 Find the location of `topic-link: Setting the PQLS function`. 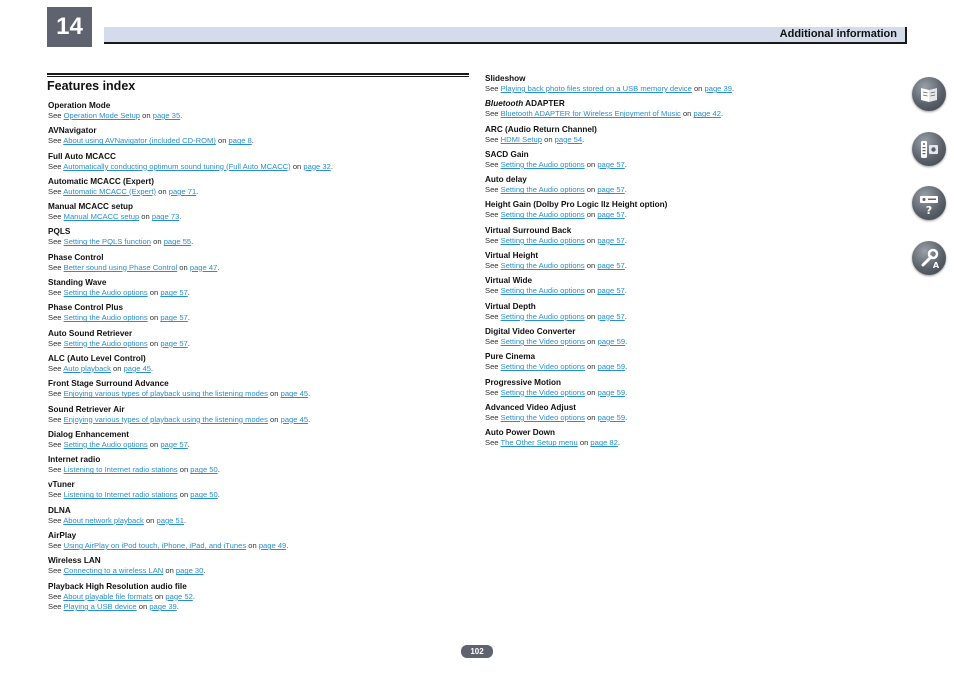

topic-link: Setting the PQLS function is located at coordinates (107, 241).